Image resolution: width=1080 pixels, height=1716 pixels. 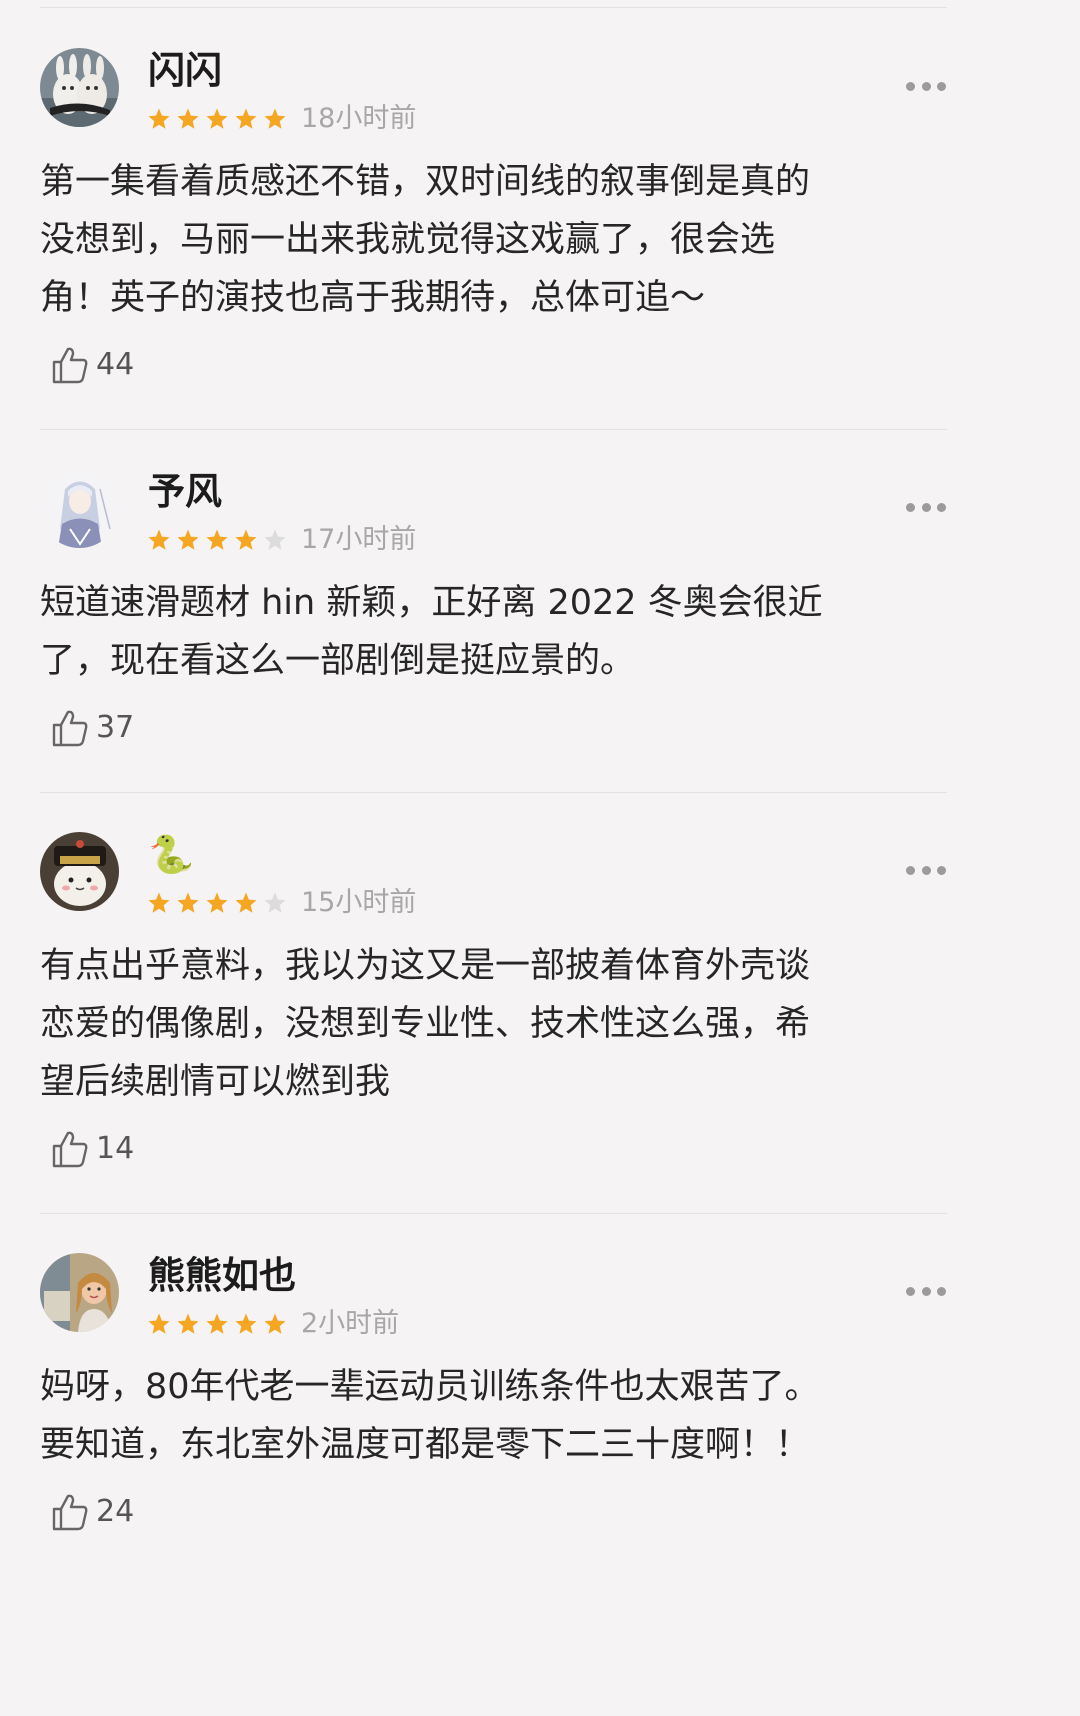 I want to click on cat-official-hat-avatar-icon, so click(x=79, y=871).